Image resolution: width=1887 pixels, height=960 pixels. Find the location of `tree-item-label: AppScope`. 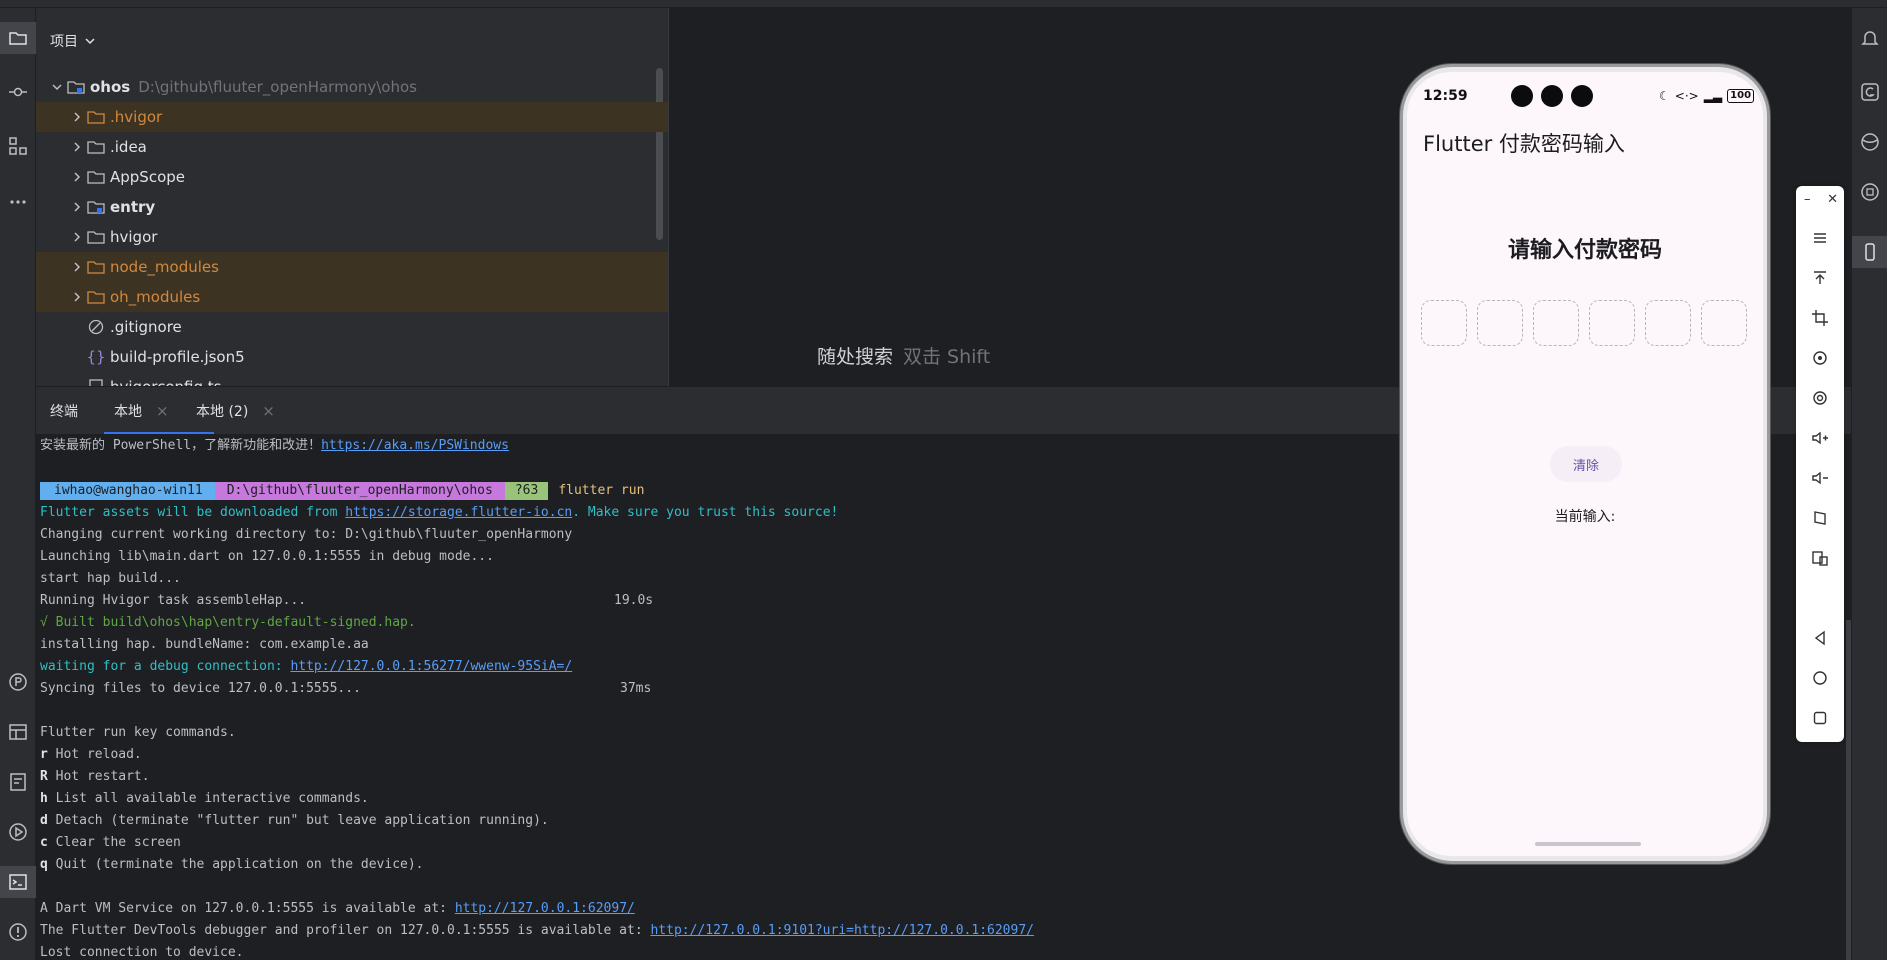

tree-item-label: AppScope is located at coordinates (147, 177).